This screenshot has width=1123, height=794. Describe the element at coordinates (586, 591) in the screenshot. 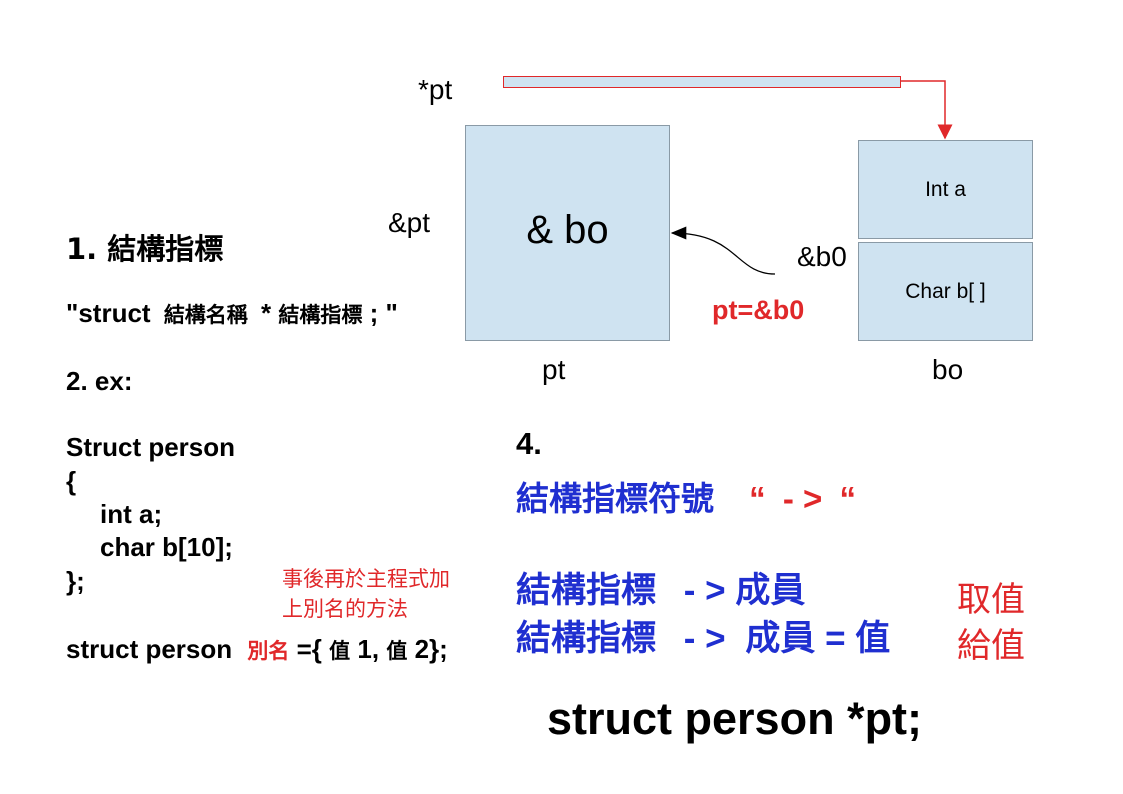

I see `row1-ptr: 結構指標` at that location.